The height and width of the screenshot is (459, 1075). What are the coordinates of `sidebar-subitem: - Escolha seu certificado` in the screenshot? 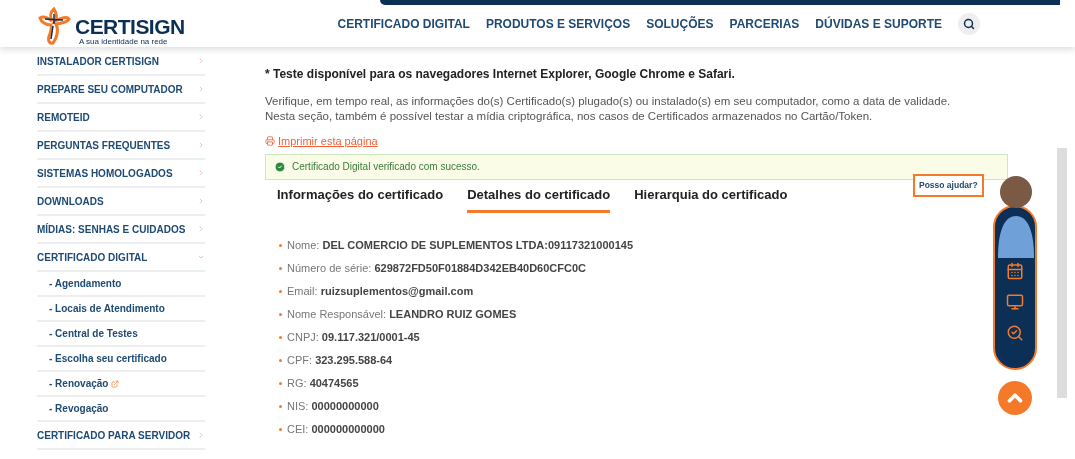 It's located at (121, 359).